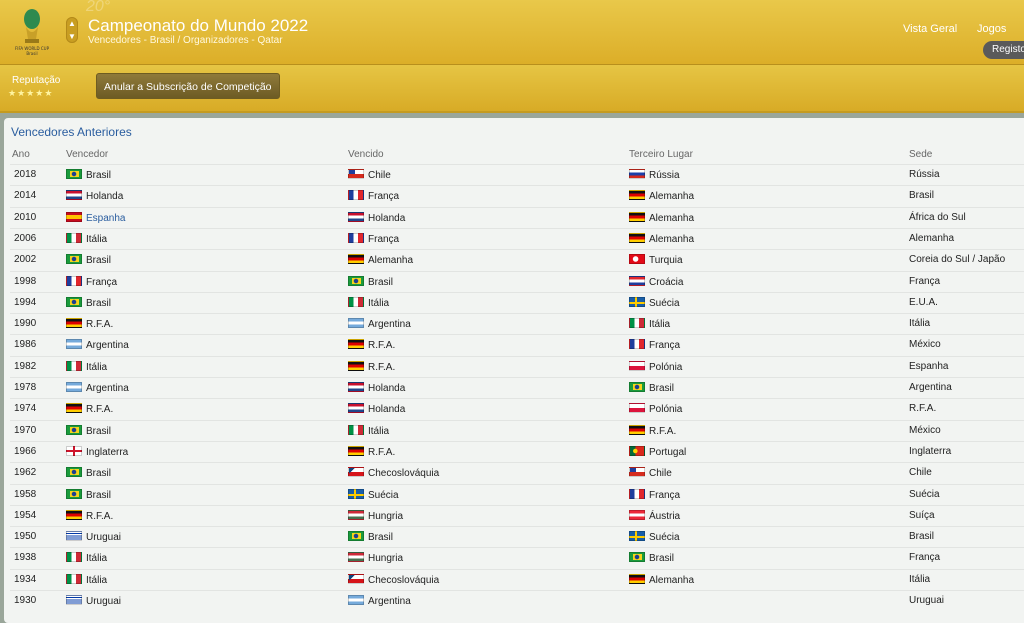 This screenshot has width=1024, height=623. I want to click on cell-year: 2014, so click(25, 195).